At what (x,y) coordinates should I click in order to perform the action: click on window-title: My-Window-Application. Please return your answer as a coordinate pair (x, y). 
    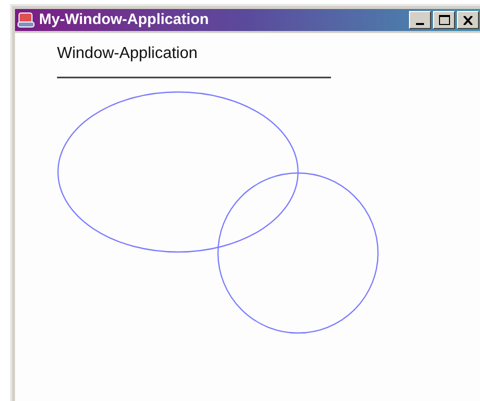
    Looking at the image, I should click on (124, 20).